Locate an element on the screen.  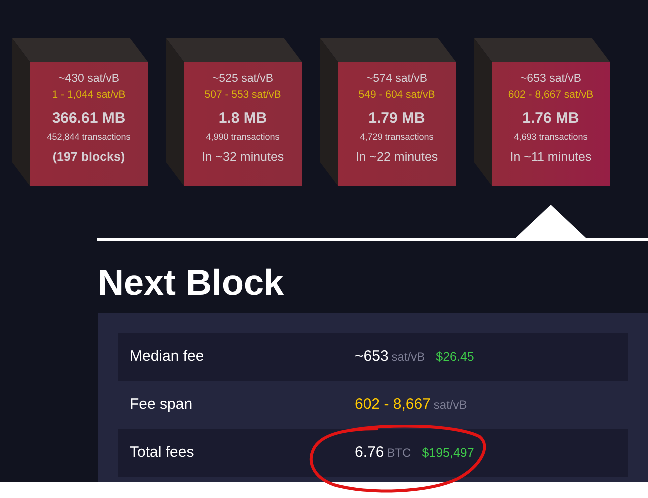
transaction-count: 4,729 transactions is located at coordinates (397, 137).